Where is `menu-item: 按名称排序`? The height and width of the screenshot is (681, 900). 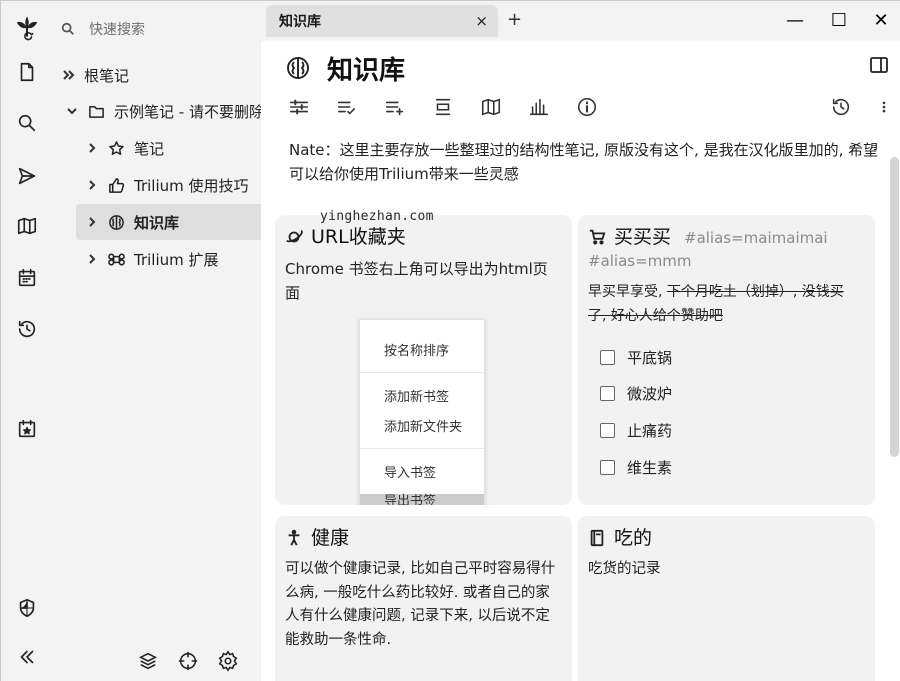
menu-item: 按名称排序 is located at coordinates (417, 351).